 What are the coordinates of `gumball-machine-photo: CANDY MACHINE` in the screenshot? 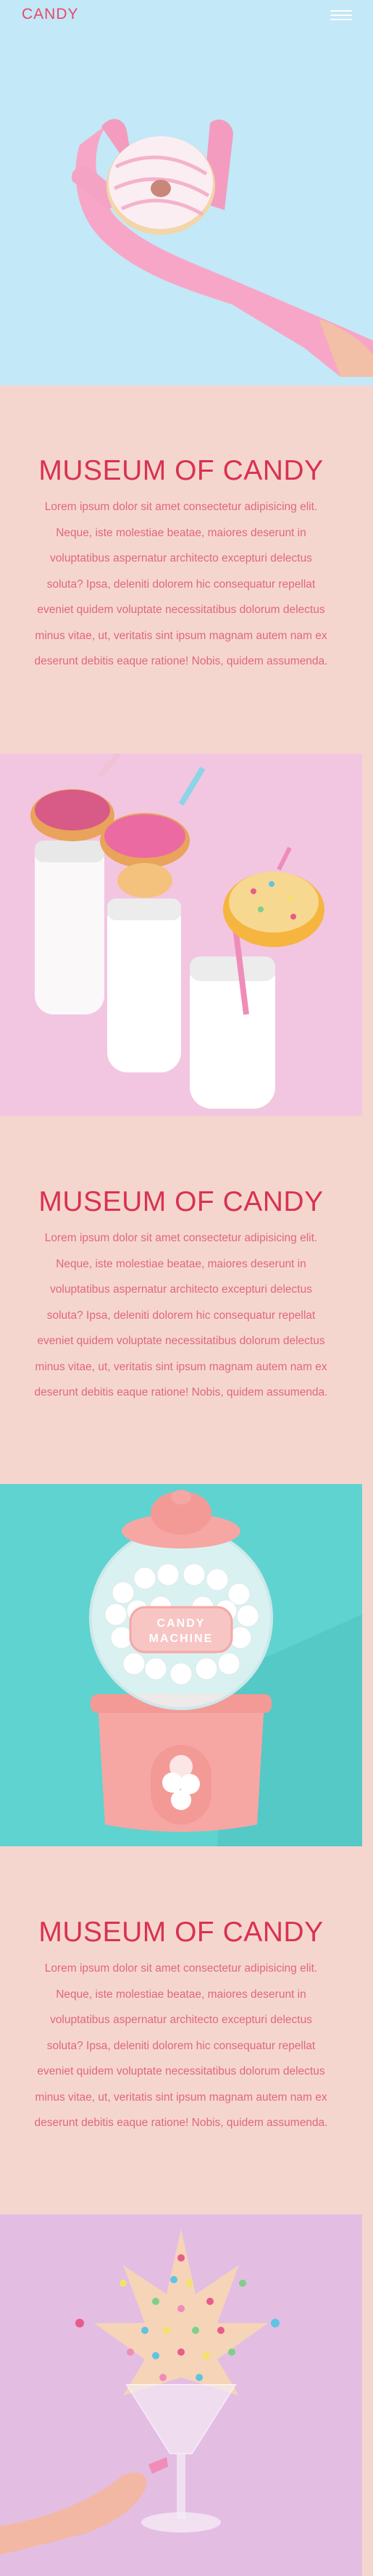 It's located at (181, 1665).